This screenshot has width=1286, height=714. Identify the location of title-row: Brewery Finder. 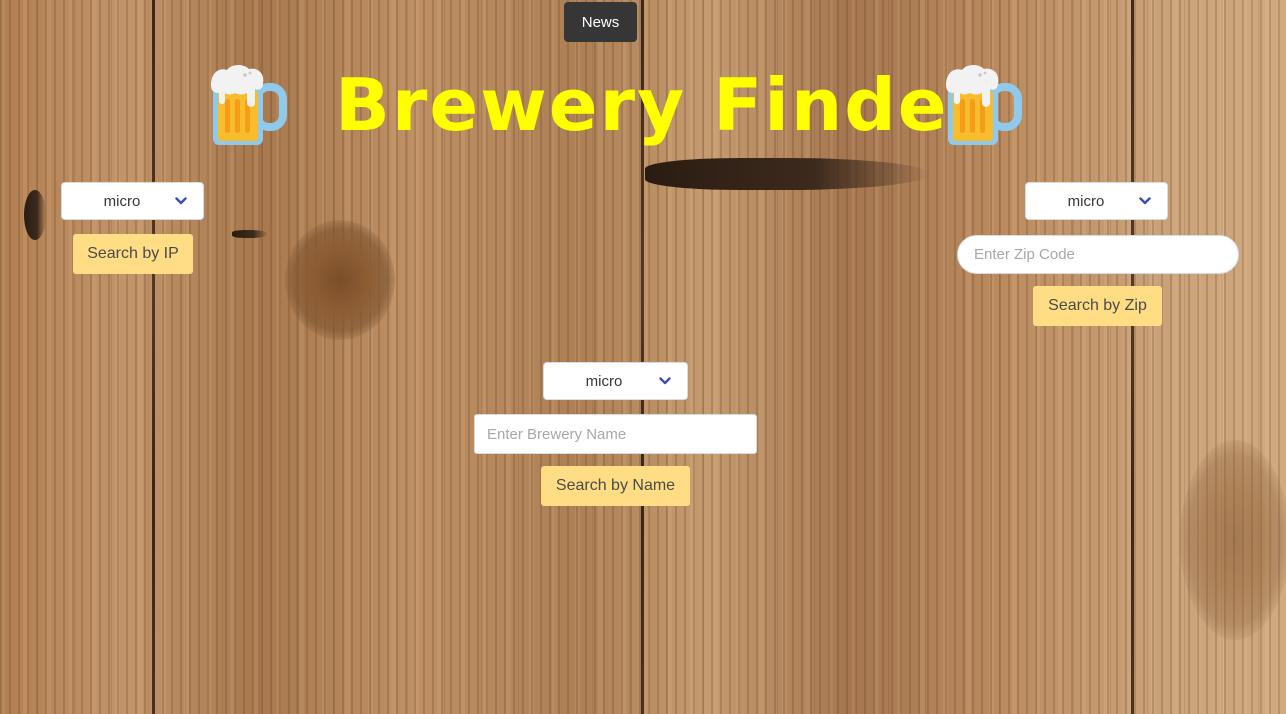
(615, 105).